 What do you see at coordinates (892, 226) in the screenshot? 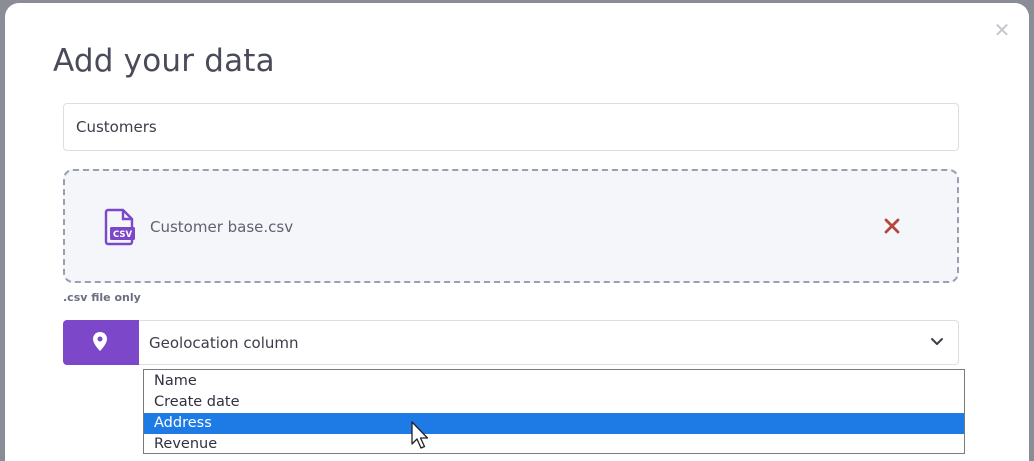
I see `remove-file-icon` at bounding box center [892, 226].